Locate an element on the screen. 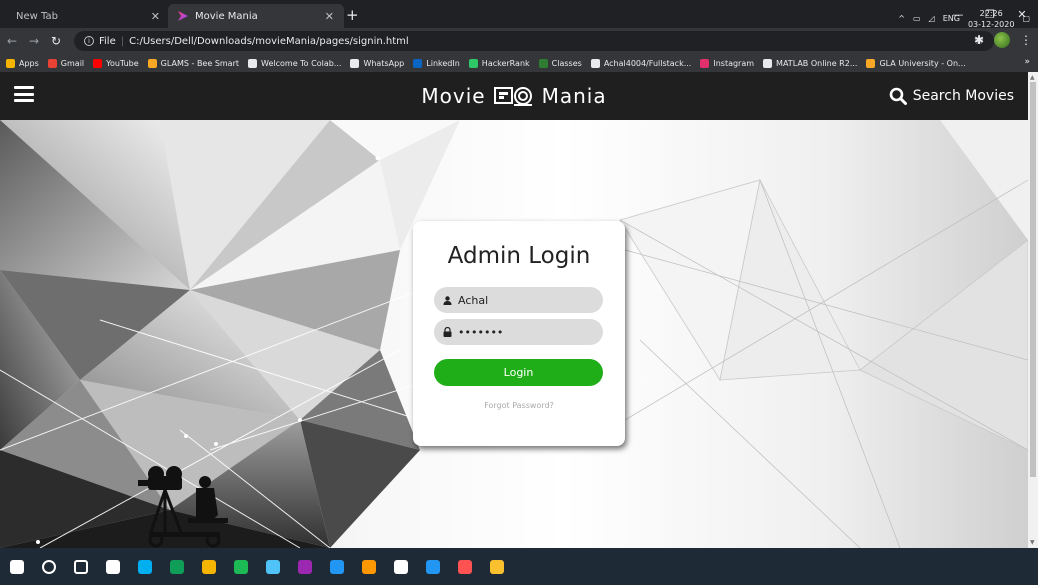 Image resolution: width=1038 pixels, height=585 pixels. battery-icon: ▭ is located at coordinates (917, 18).